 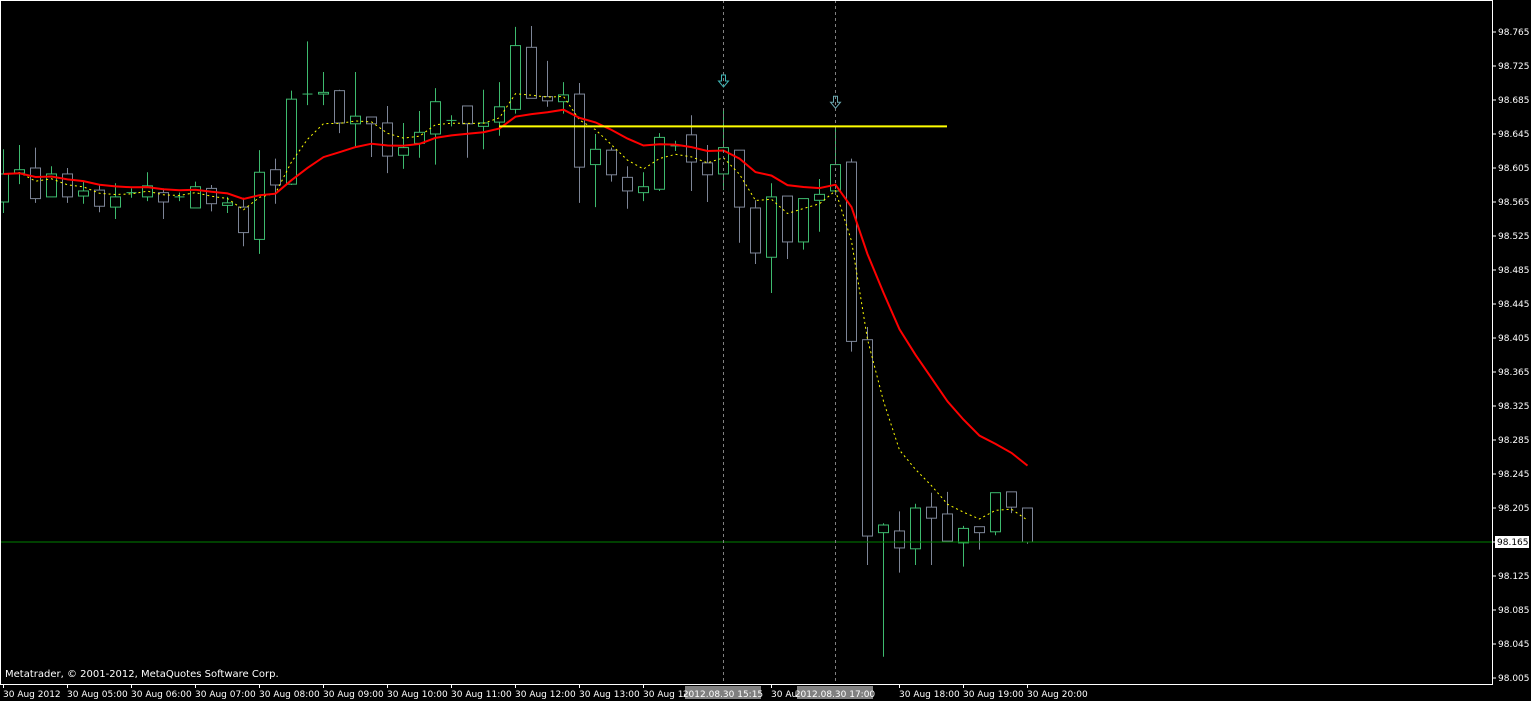 I want to click on y-tick-label: 98.405, so click(x=1514, y=339).